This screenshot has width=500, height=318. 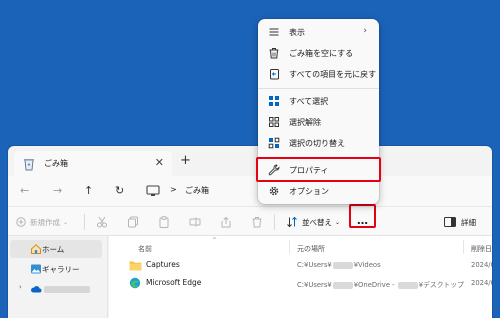 I want to click on cloud-icon, so click(x=36, y=289).